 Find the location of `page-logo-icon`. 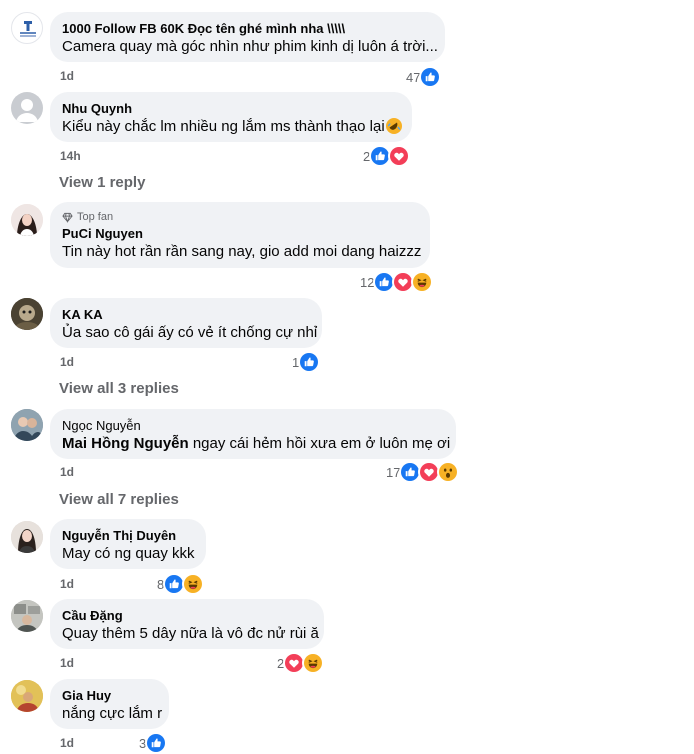

page-logo-icon is located at coordinates (28, 28).